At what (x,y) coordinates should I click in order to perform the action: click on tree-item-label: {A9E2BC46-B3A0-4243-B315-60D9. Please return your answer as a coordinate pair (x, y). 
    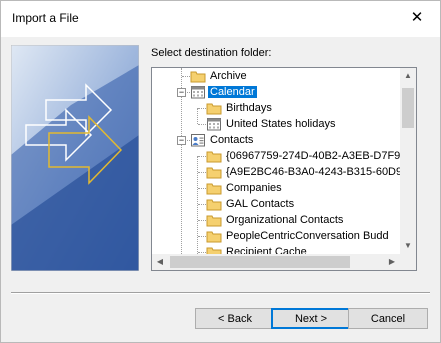
    Looking at the image, I should click on (313, 172).